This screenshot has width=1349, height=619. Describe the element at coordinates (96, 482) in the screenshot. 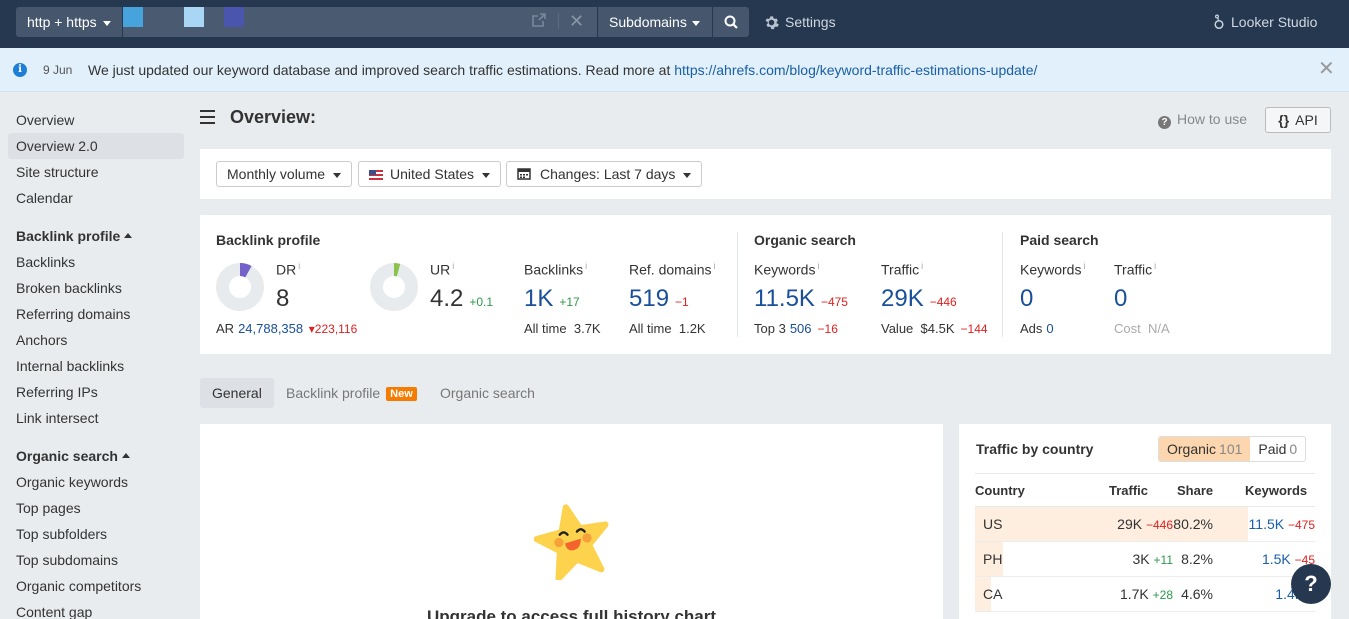

I see `sidebar-item-organic-keywords: Organic keywords` at that location.